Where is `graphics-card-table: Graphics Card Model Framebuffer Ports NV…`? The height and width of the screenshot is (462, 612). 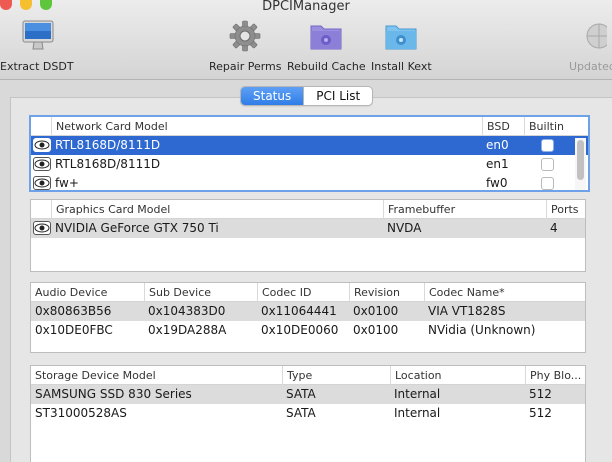 graphics-card-table: Graphics Card Model Framebuffer Ports NV… is located at coordinates (308, 235).